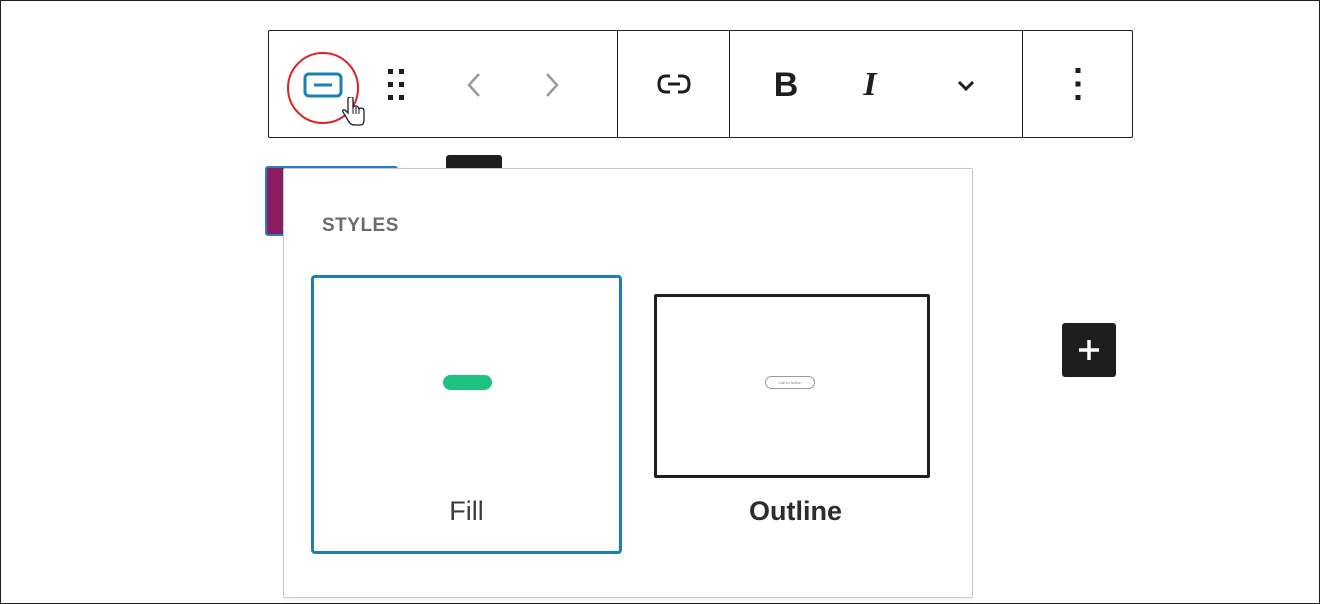 Image resolution: width=1320 pixels, height=604 pixels. Describe the element at coordinates (466, 511) in the screenshot. I see `style-option-label: Fill` at that location.